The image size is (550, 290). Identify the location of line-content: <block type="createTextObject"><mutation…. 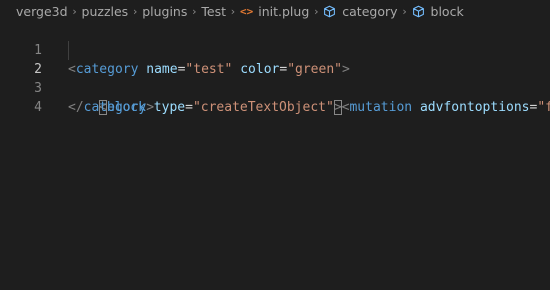
(324, 107).